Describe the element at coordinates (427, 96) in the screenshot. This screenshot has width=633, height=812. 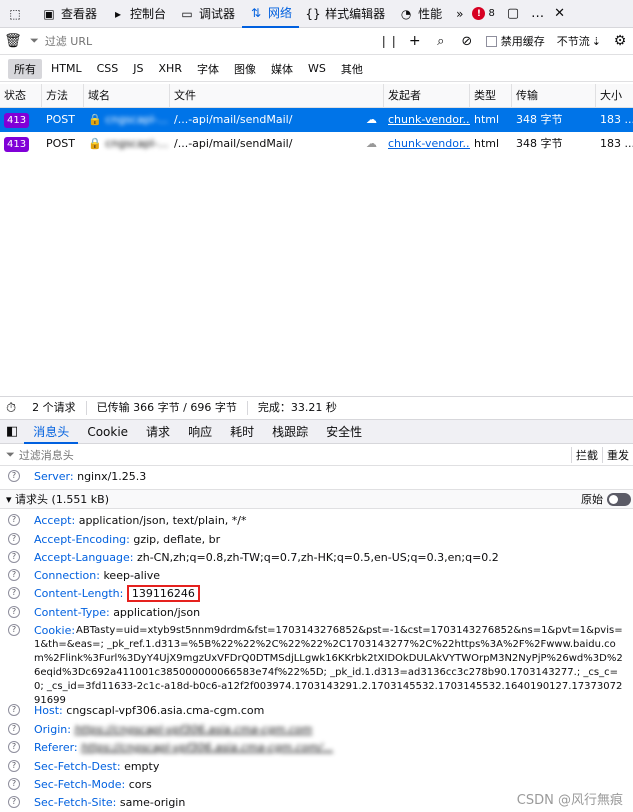
I see `column-initiator: 发起者` at that location.